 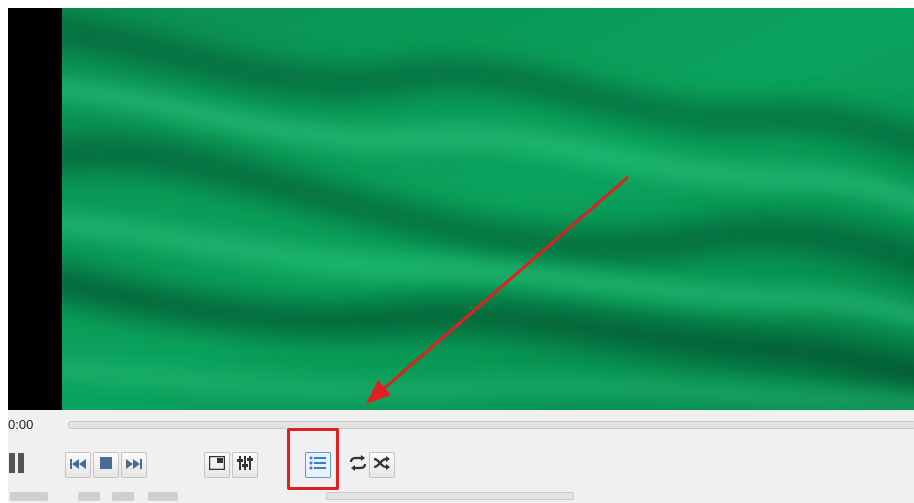 I want to click on loop-button, so click(x=358, y=465).